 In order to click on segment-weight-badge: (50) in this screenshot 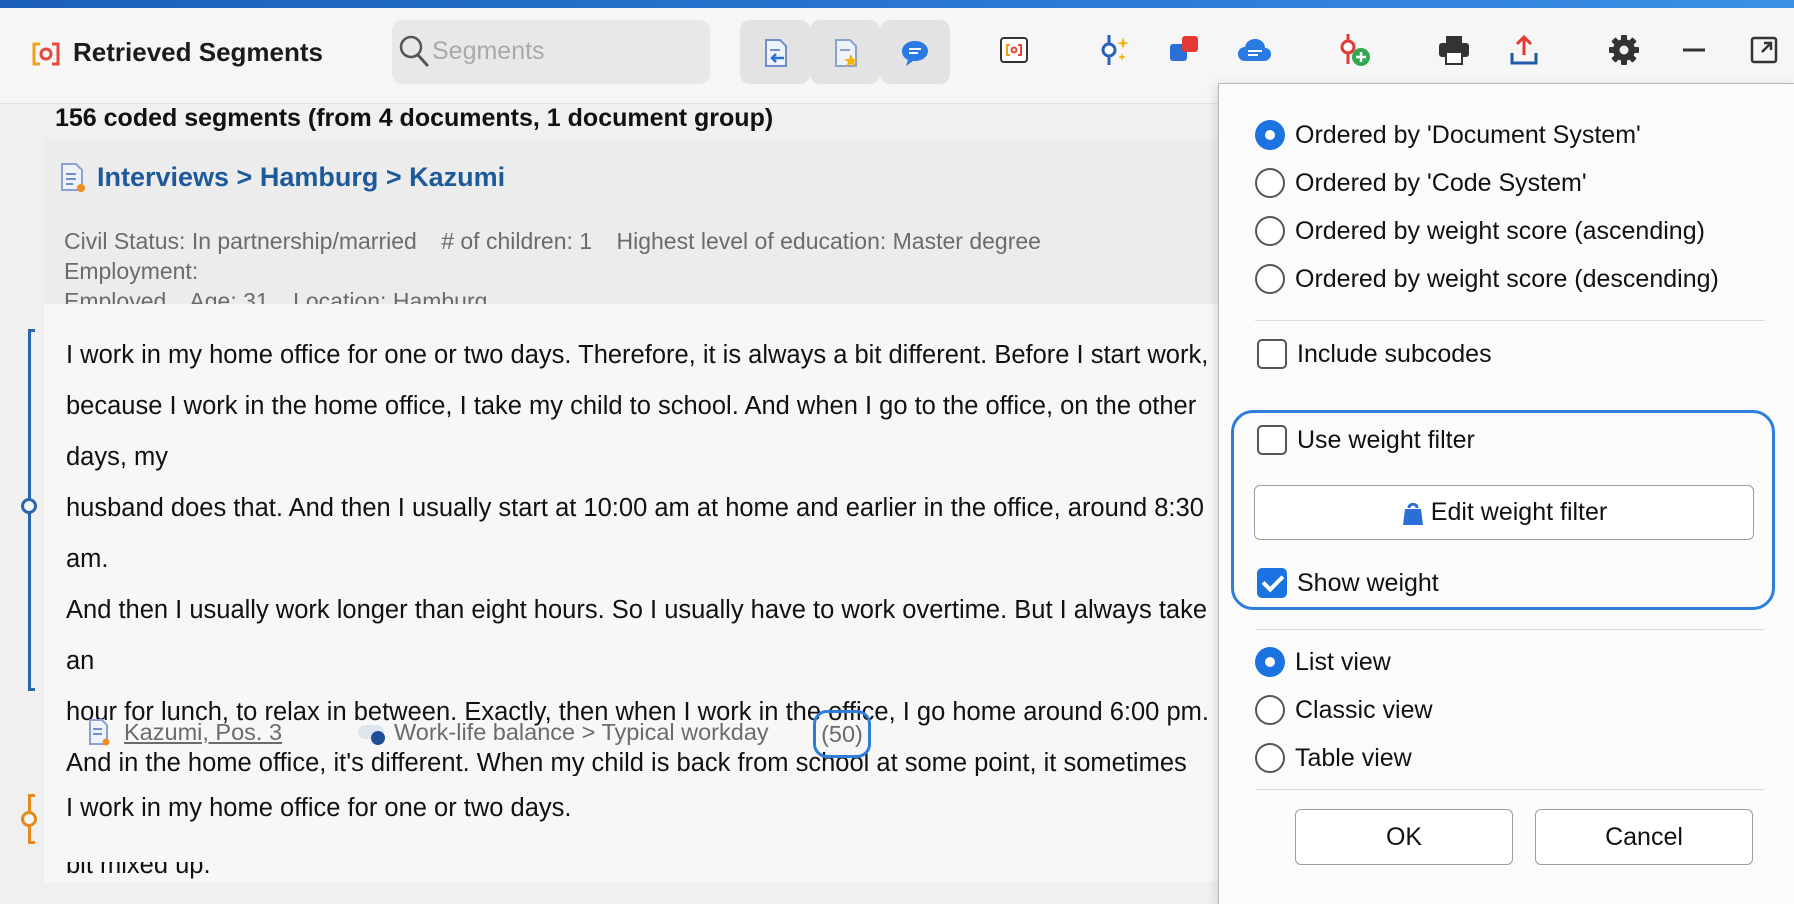, I will do `click(842, 734)`.